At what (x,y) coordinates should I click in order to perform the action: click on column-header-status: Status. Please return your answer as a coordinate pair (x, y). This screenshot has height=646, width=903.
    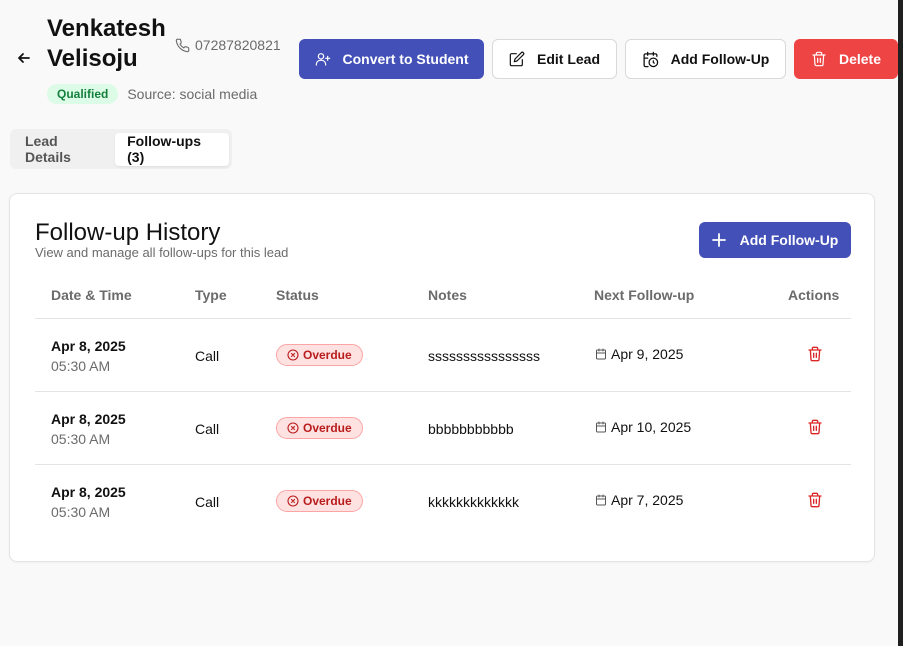
    Looking at the image, I should click on (297, 295).